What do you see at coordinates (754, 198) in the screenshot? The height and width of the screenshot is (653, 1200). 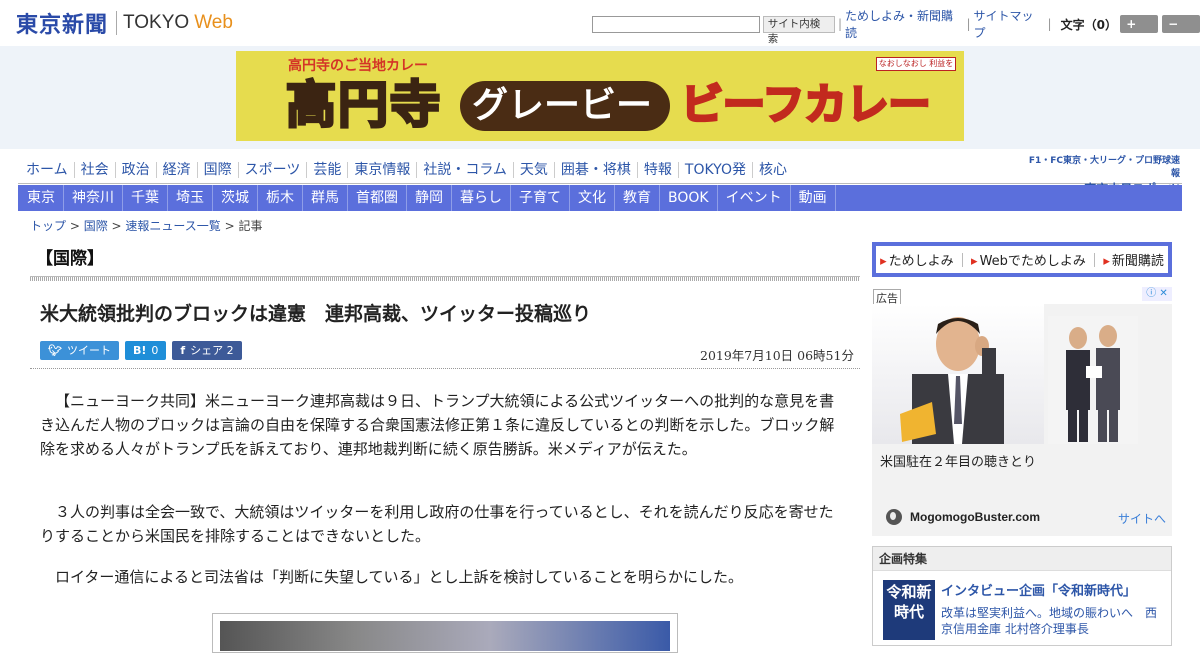 I see `subnav-item-event: イベント` at bounding box center [754, 198].